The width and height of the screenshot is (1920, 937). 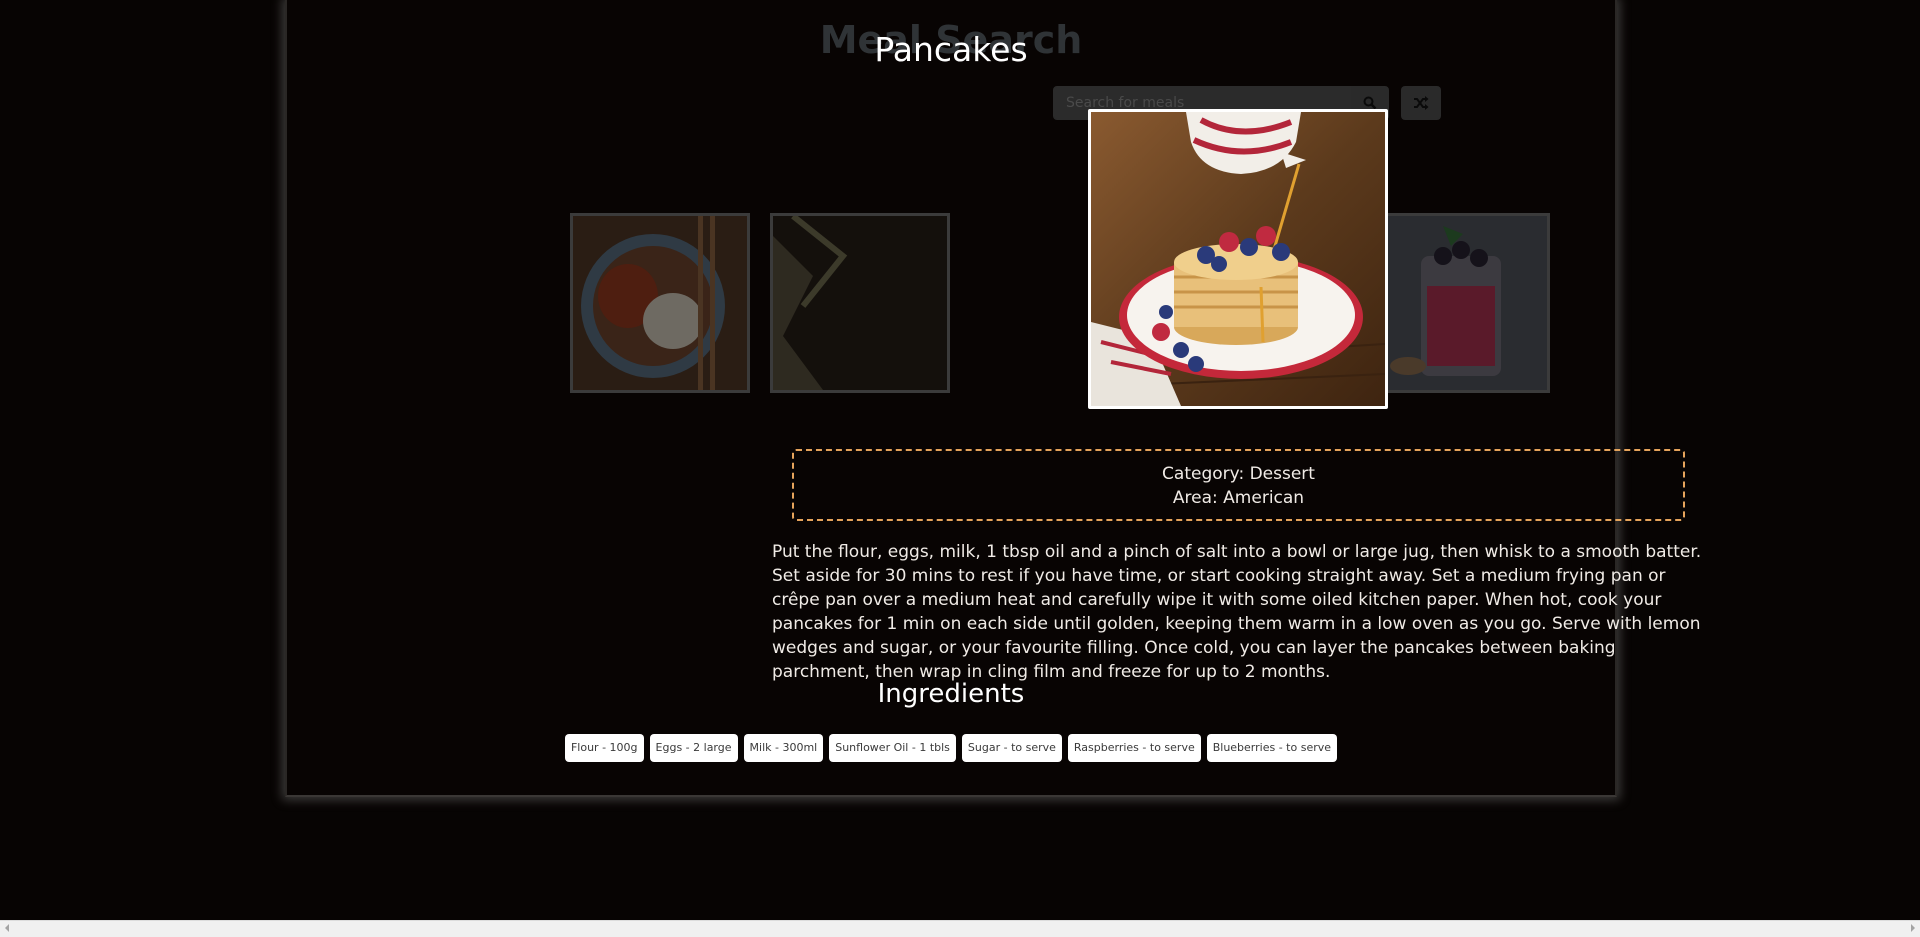 What do you see at coordinates (1272, 748) in the screenshot?
I see `ingredient-item: Blueberries - to serve` at bounding box center [1272, 748].